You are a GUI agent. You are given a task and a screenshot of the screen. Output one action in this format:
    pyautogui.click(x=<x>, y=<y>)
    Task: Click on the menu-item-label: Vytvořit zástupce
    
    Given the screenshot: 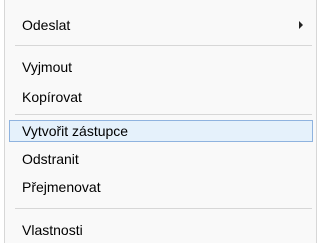 What is the action you would take?
    pyautogui.click(x=75, y=131)
    